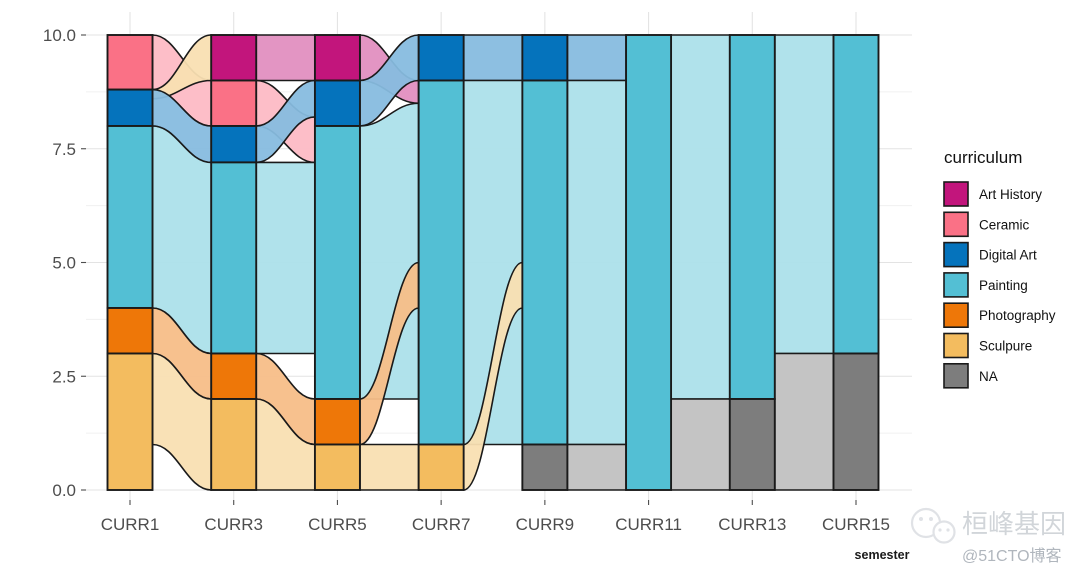 Image resolution: width=1080 pixels, height=572 pixels. I want to click on legend-swatch-art-history, so click(956, 194).